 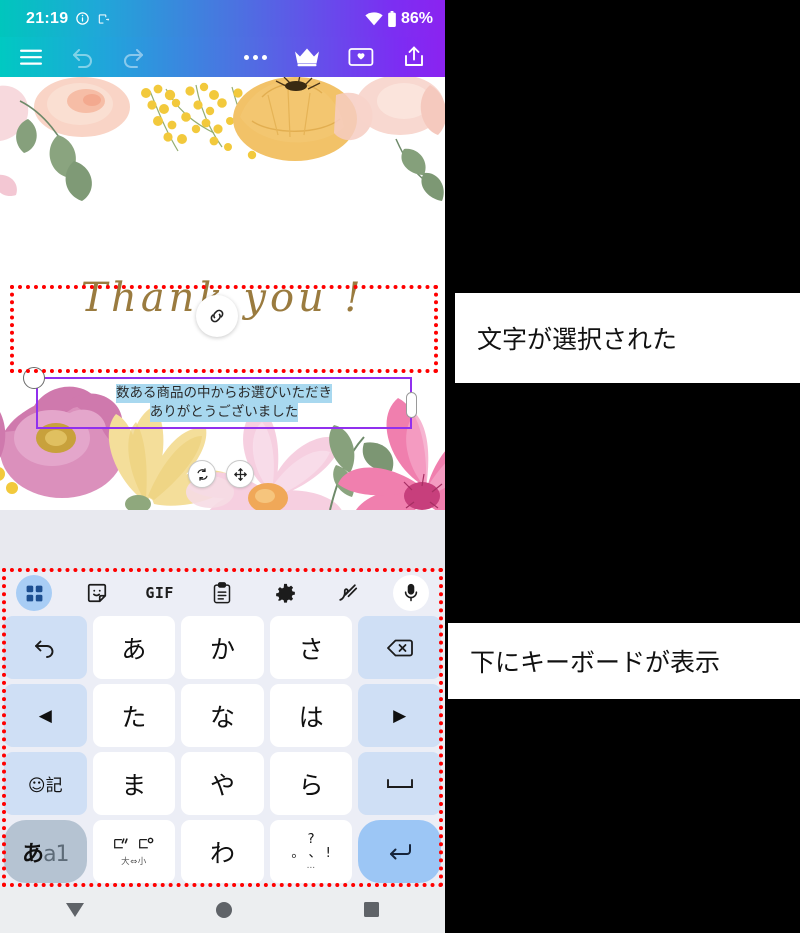 What do you see at coordinates (414, 57) in the screenshot?
I see `share-icon` at bounding box center [414, 57].